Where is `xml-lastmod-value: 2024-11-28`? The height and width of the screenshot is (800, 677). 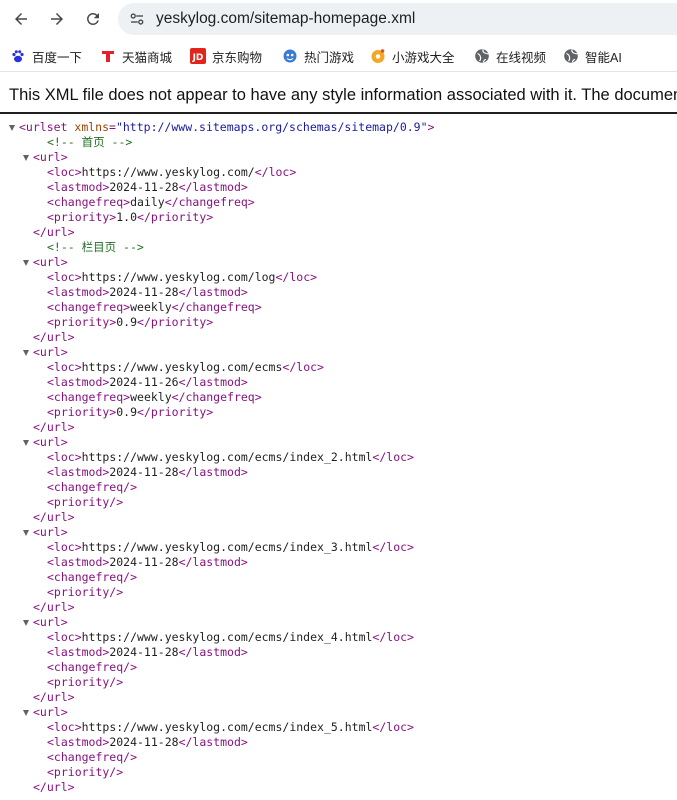 xml-lastmod-value: 2024-11-28 is located at coordinates (144, 562).